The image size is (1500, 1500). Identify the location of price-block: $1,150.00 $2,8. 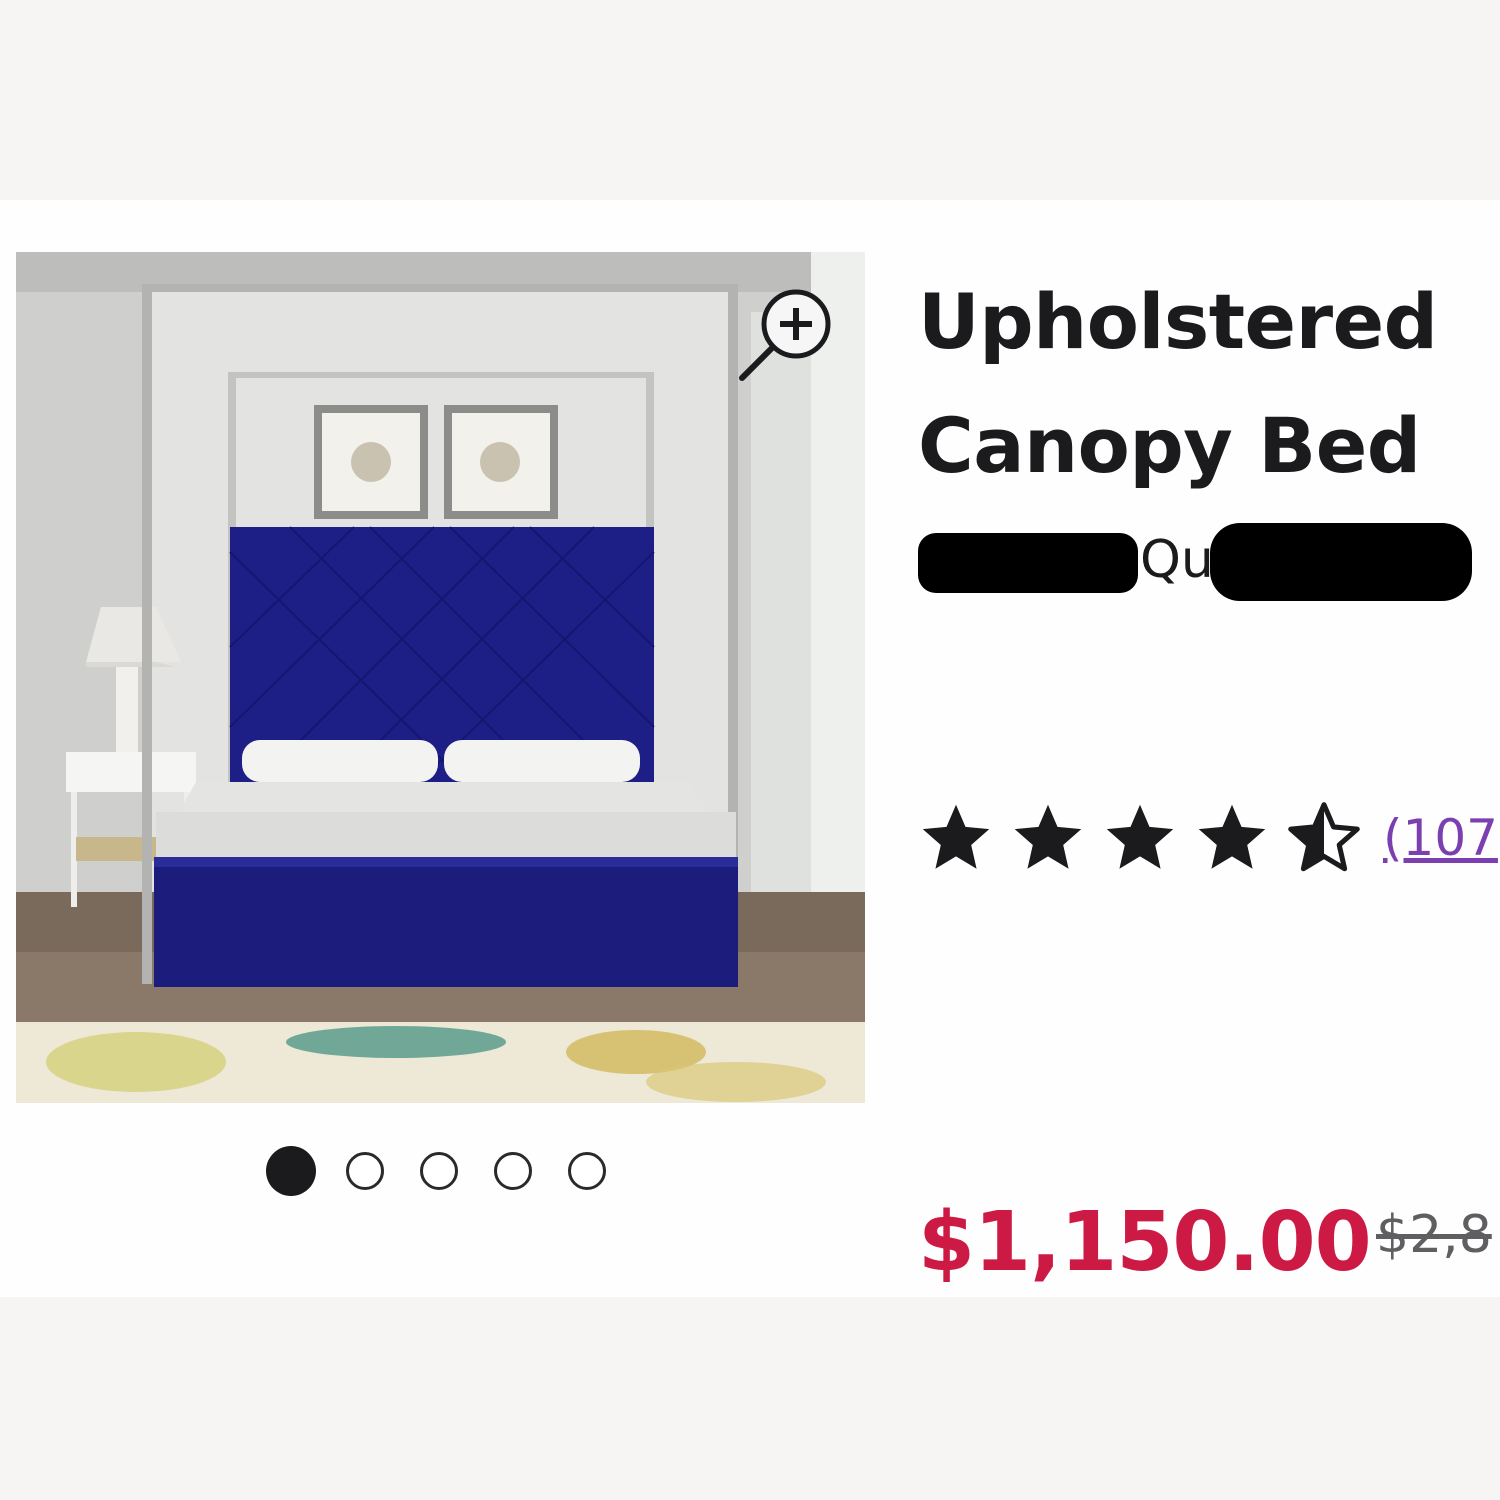
(1205, 1242).